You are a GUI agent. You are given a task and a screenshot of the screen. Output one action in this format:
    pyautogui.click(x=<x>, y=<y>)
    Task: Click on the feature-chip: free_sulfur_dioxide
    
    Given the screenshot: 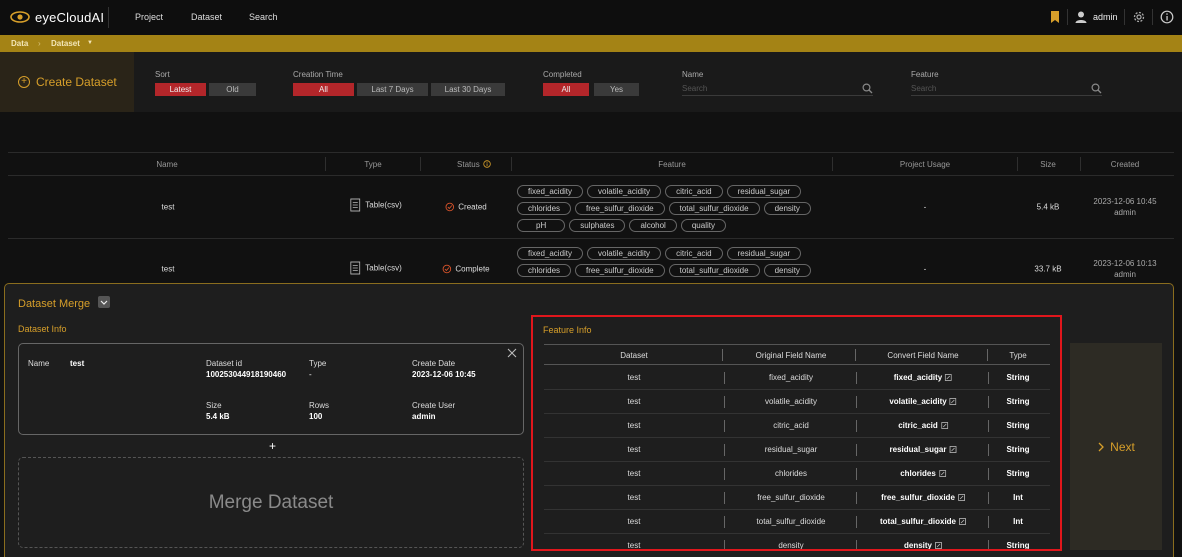 What is the action you would take?
    pyautogui.click(x=620, y=270)
    